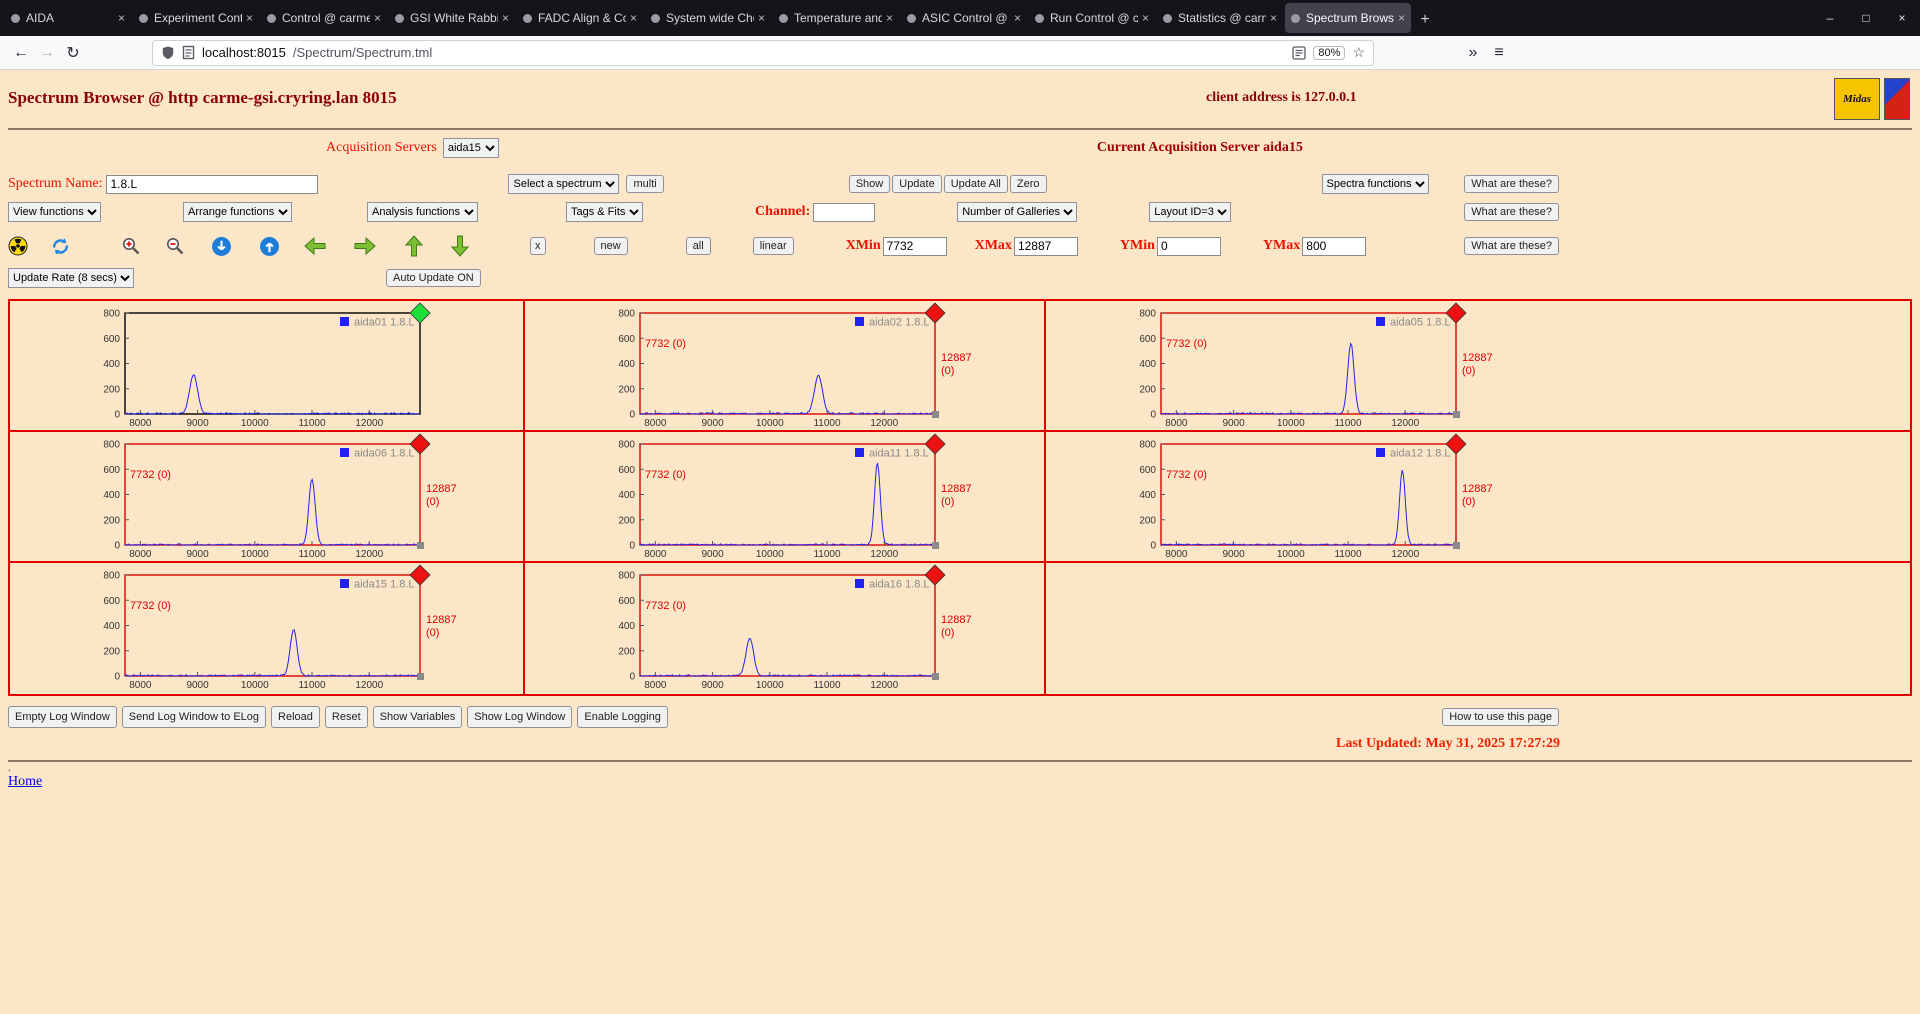 The height and width of the screenshot is (1014, 1920). Describe the element at coordinates (1830, 18) in the screenshot. I see `minimize-button: –` at that location.